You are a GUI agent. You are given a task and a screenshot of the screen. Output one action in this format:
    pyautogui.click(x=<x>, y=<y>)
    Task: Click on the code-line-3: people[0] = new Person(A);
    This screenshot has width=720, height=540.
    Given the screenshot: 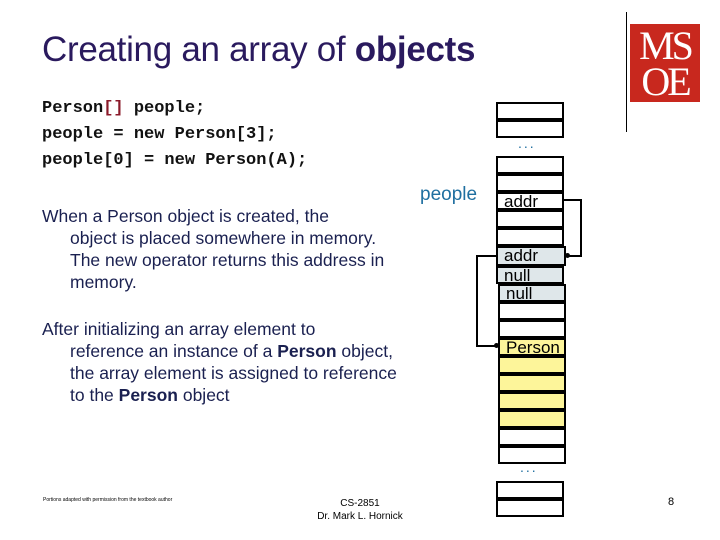 What is the action you would take?
    pyautogui.click(x=175, y=160)
    